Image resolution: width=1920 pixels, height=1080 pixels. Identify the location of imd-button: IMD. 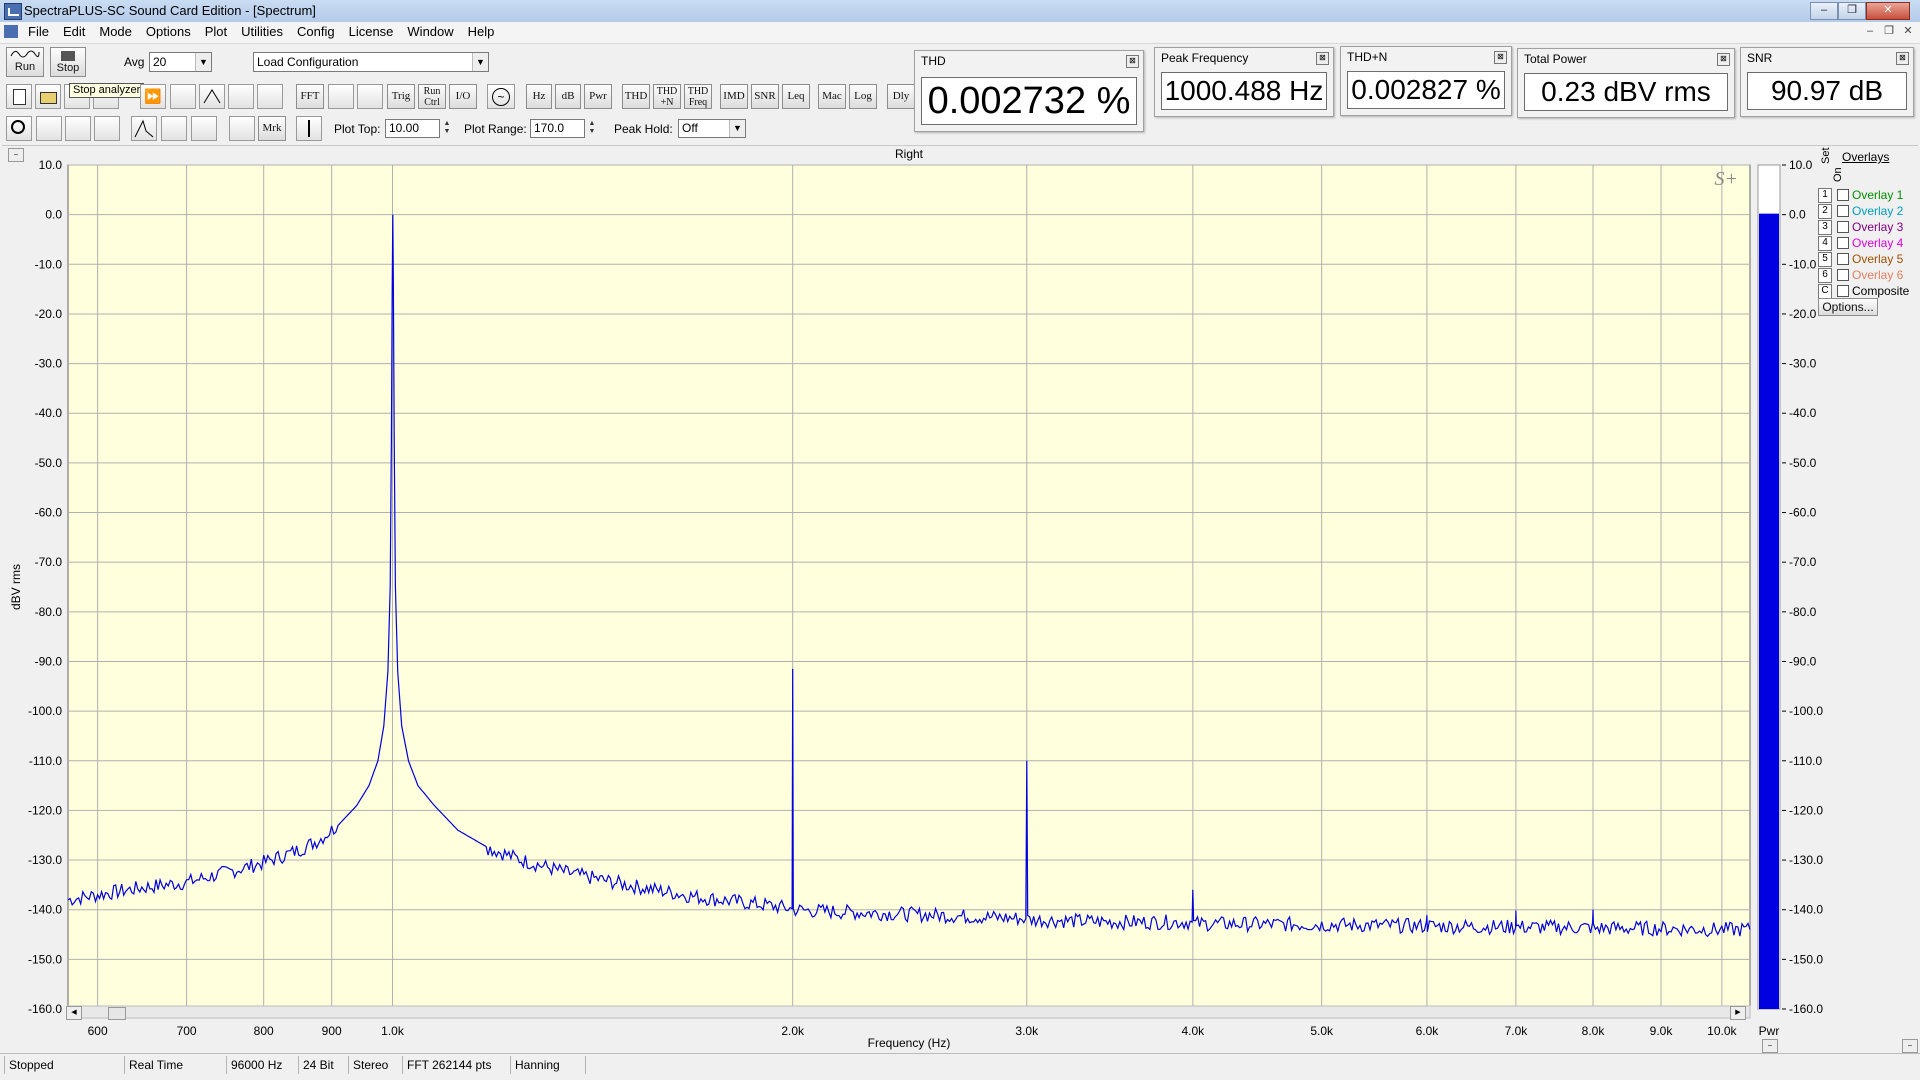
(734, 96).